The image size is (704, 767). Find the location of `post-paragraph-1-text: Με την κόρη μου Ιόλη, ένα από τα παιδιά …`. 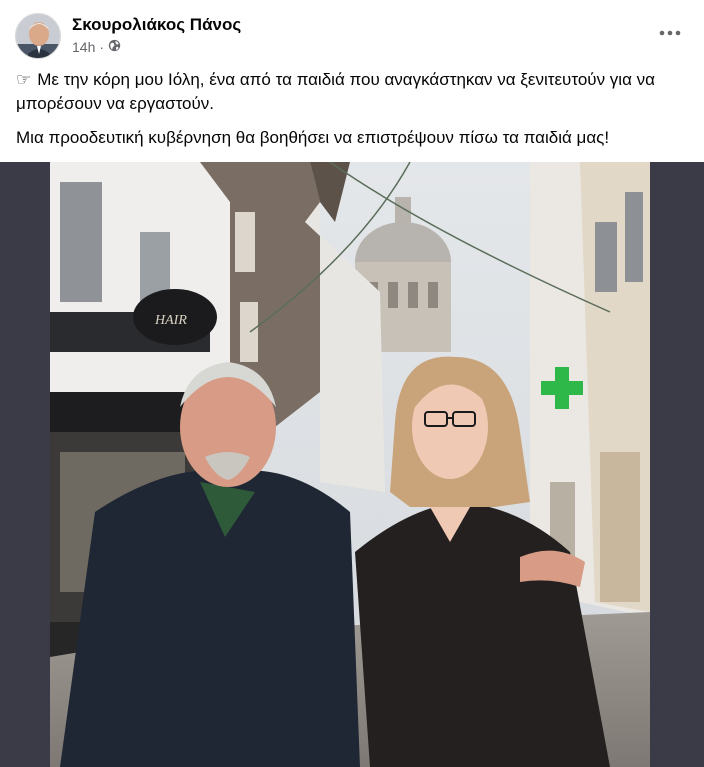

post-paragraph-1-text: Με την κόρη μου Ιόλη, ένα από τα παιδιά … is located at coordinates (335, 91).